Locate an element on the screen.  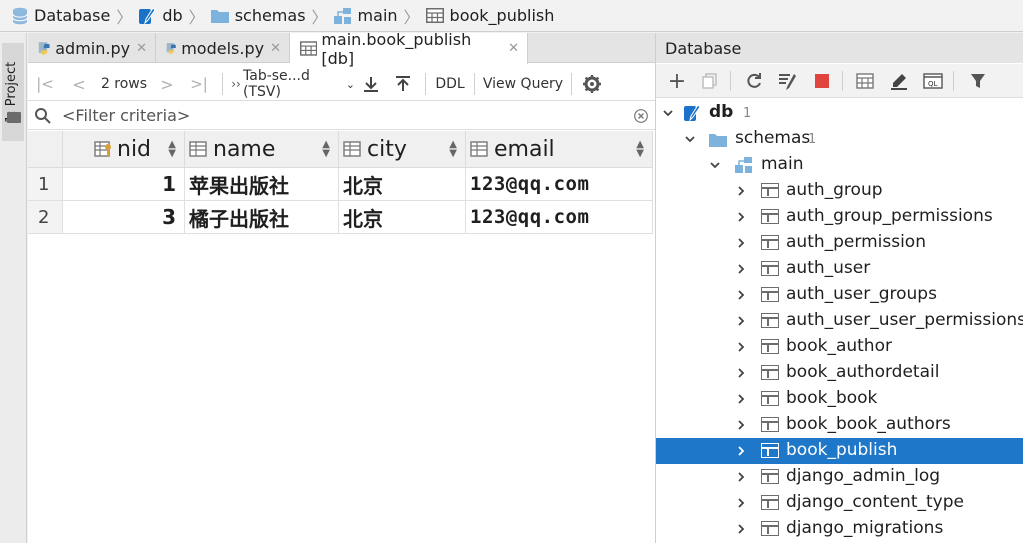
breadcrumb-main: main is located at coordinates (365, 16).